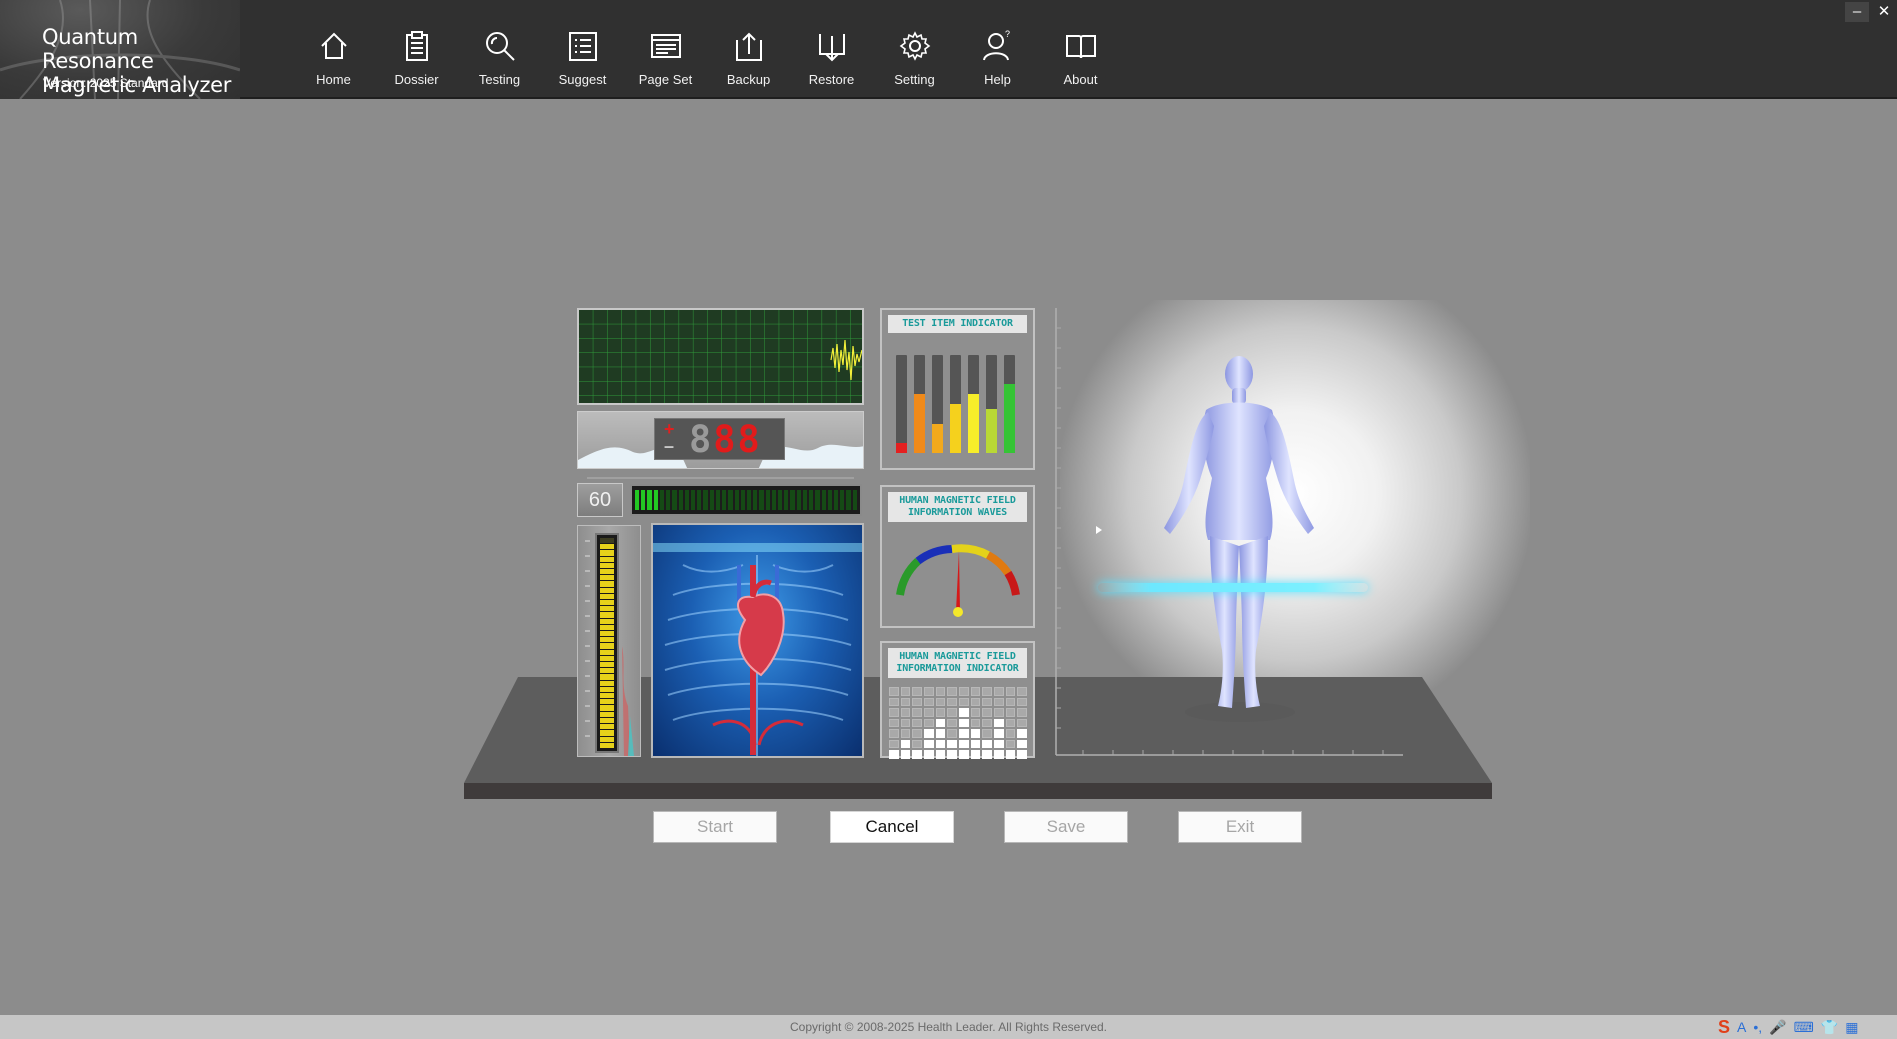 This screenshot has height=1039, width=1897. I want to click on nav-suggest: Suggest, so click(582, 49).